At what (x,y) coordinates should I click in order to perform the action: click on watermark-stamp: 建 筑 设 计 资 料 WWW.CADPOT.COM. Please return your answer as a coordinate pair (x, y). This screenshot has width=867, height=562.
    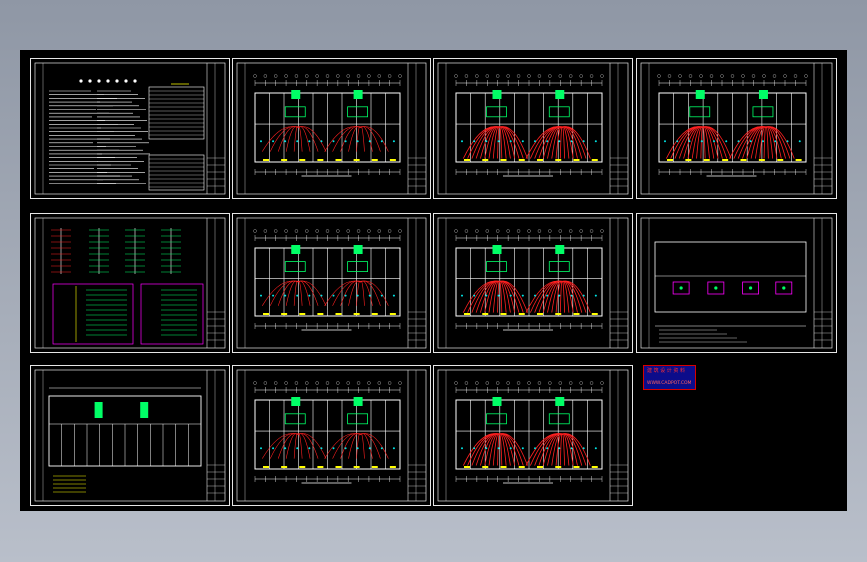
    Looking at the image, I should click on (669, 377).